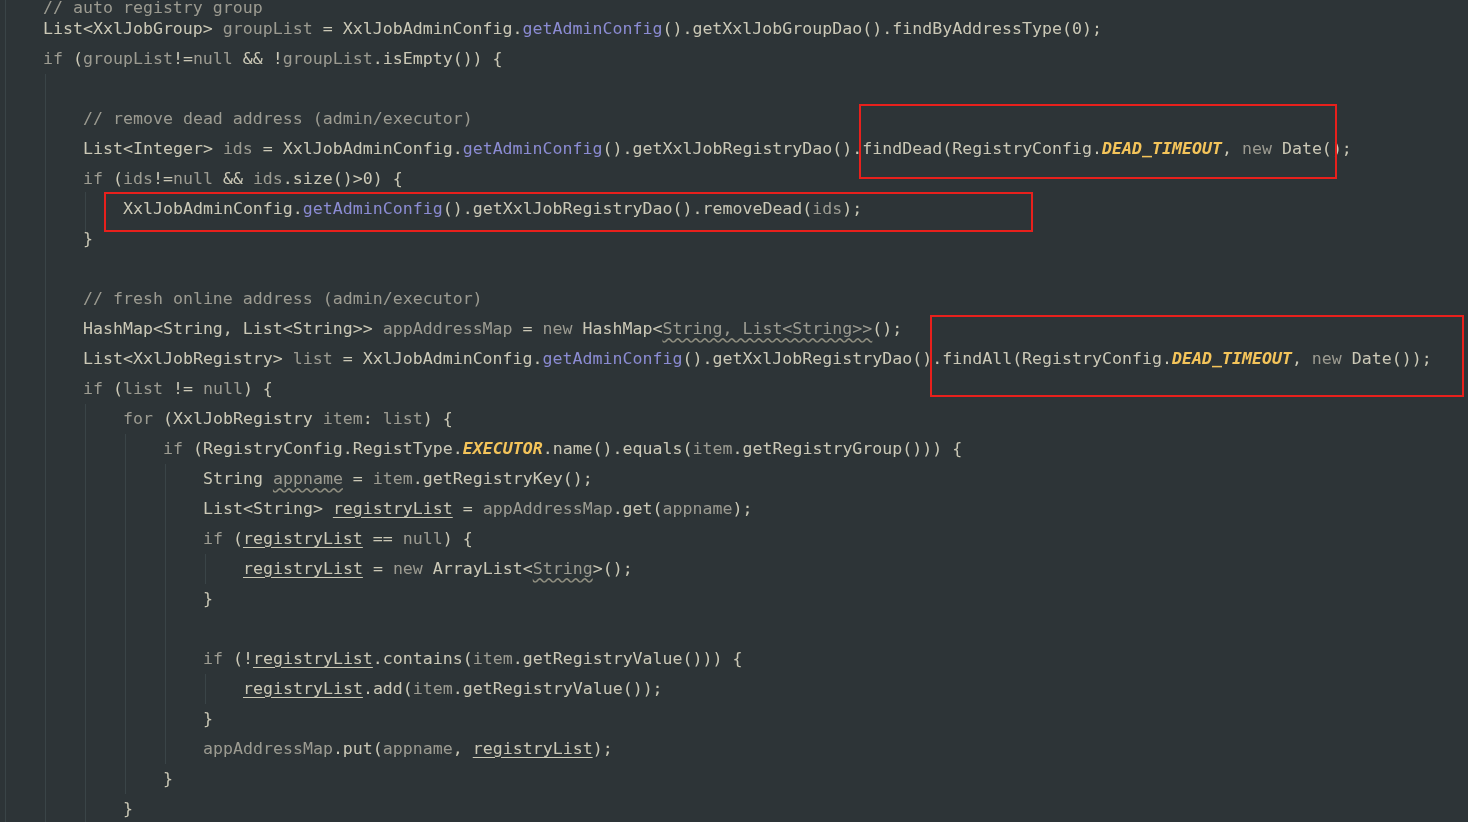 The height and width of the screenshot is (822, 1468). What do you see at coordinates (283, 299) in the screenshot?
I see `code-line: // fresh online address (admin/executor)` at bounding box center [283, 299].